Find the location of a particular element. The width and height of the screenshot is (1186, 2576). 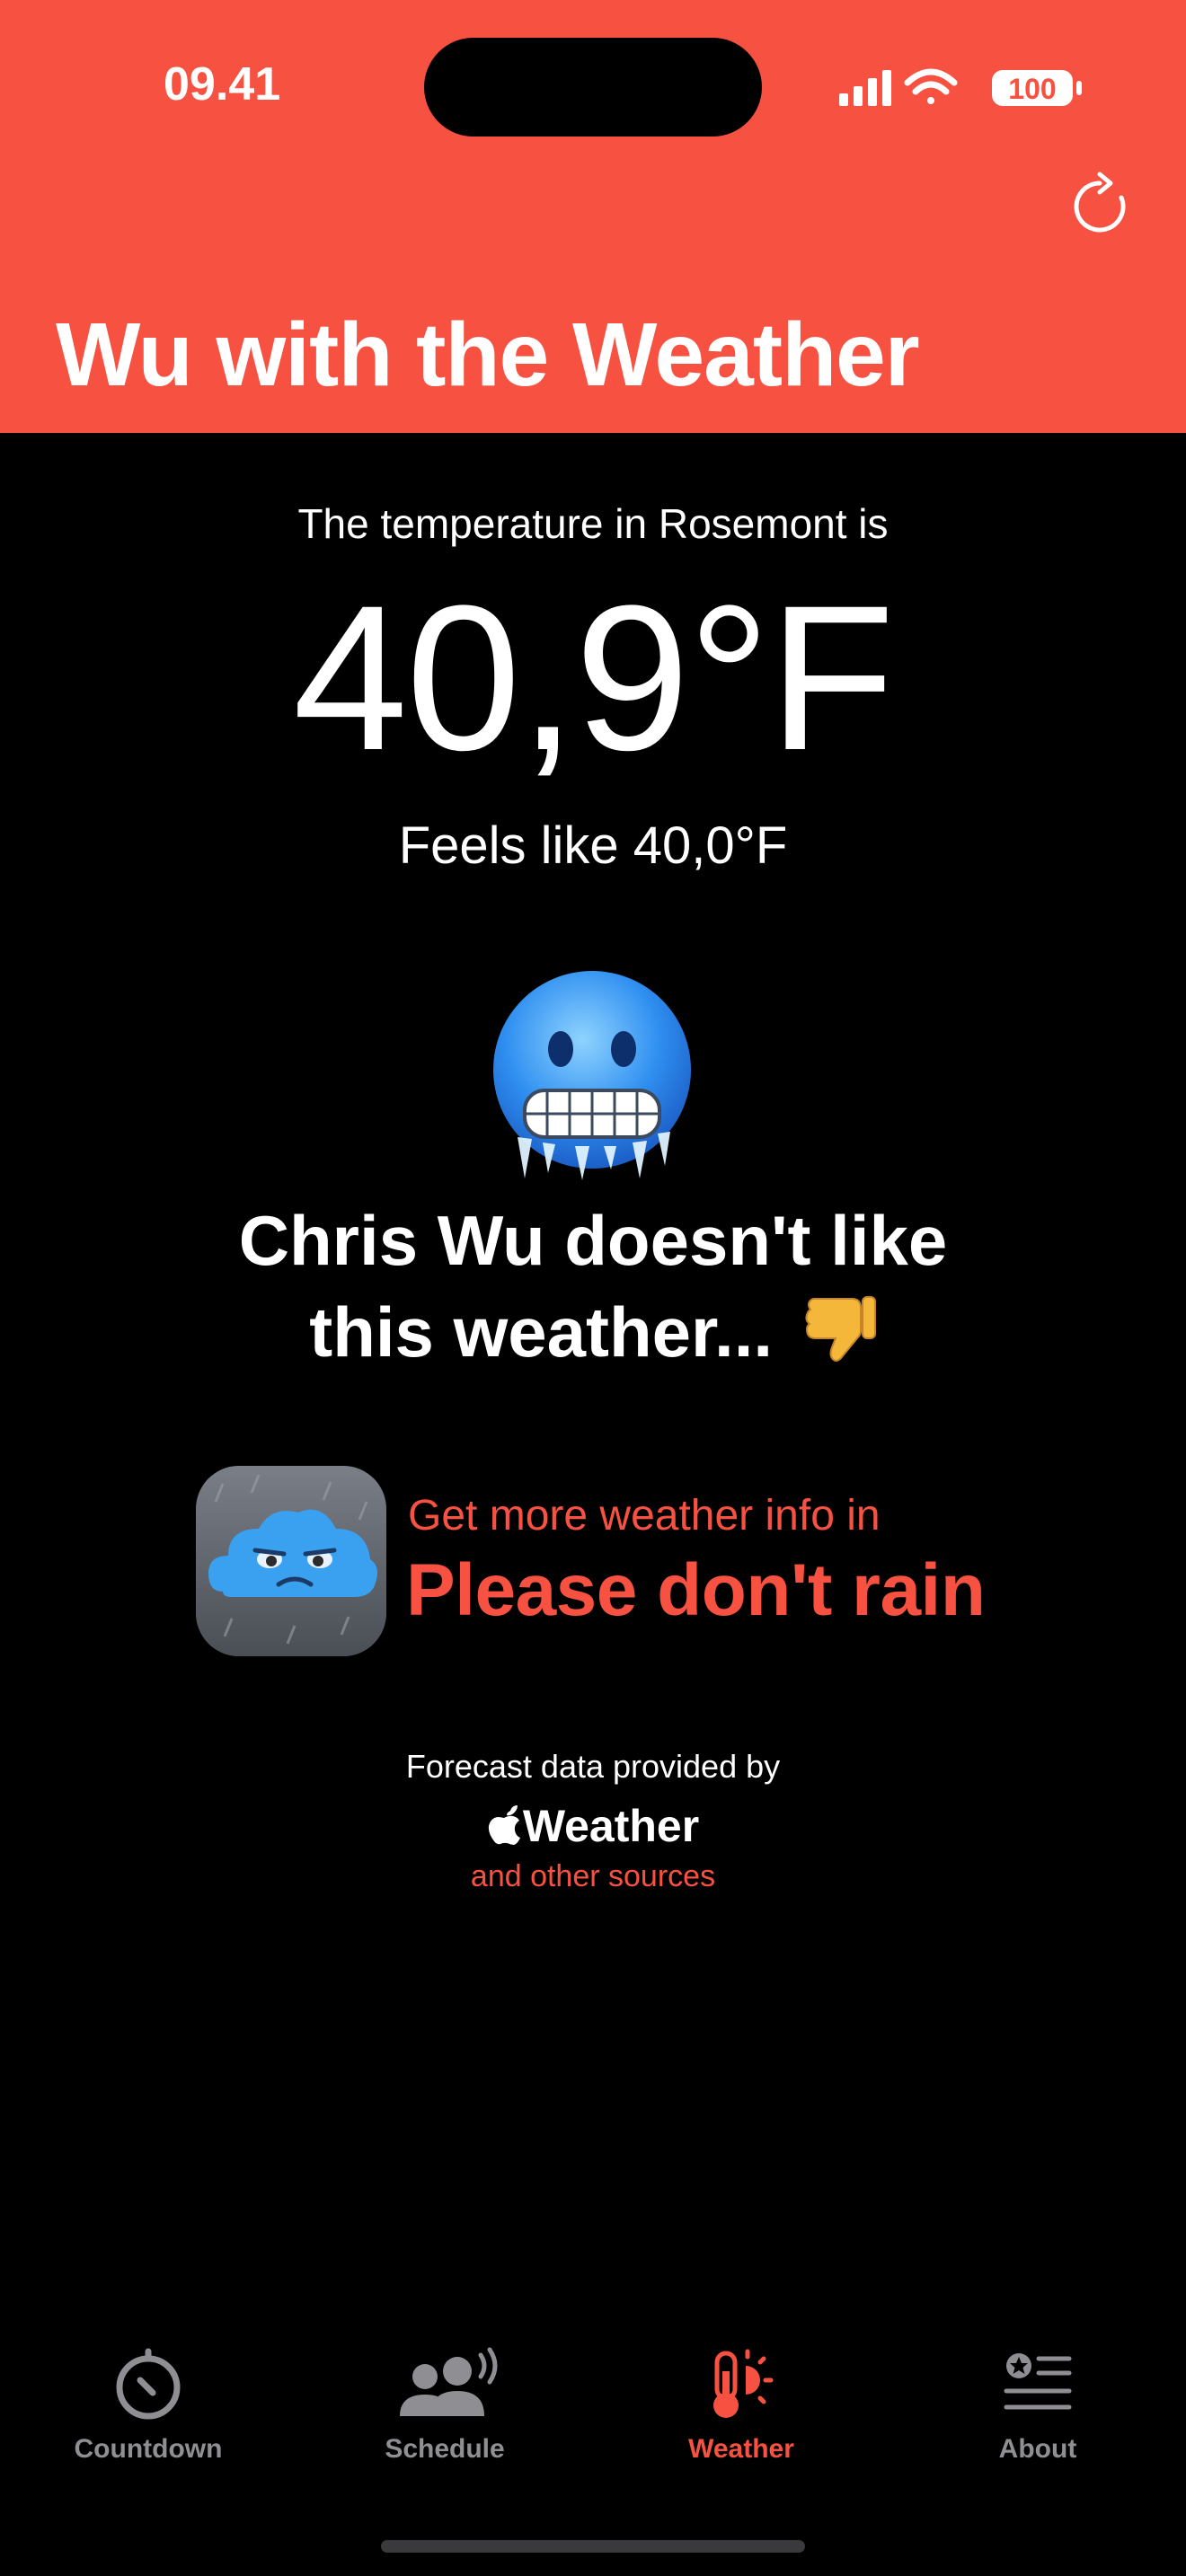

temperature-intro: The temperature in Rosemont is is located at coordinates (593, 523).